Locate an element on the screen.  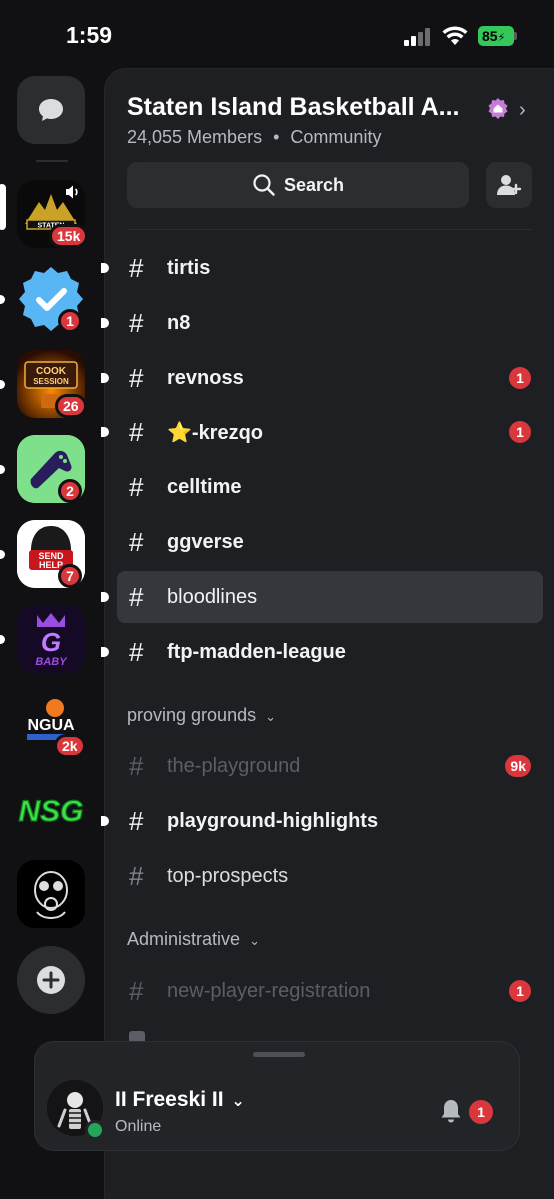
channel-new-player-registration: # new-player-registration 1 is located at coordinates (330, 991).